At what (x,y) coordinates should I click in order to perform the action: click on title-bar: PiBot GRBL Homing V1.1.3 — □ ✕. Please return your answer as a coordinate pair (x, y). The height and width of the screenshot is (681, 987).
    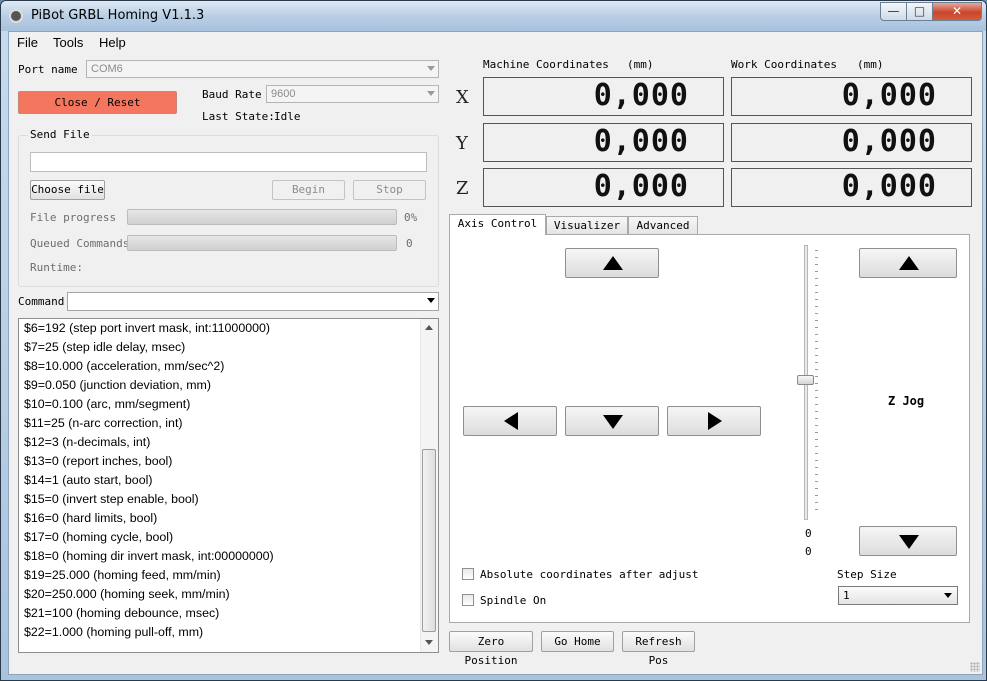
    Looking at the image, I should click on (493, 16).